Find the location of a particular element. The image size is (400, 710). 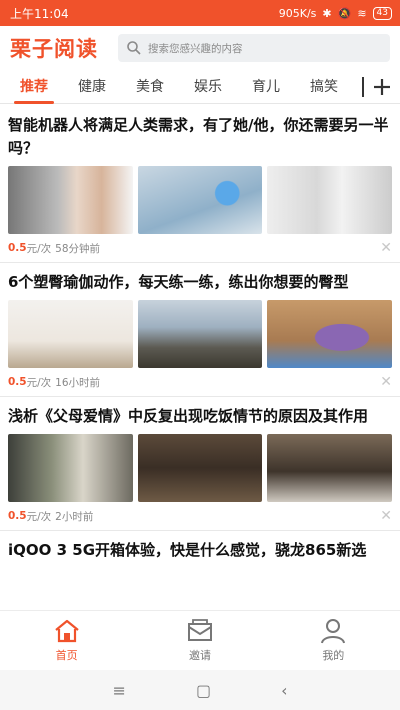

wifi-icon: ≋ is located at coordinates (362, 13).